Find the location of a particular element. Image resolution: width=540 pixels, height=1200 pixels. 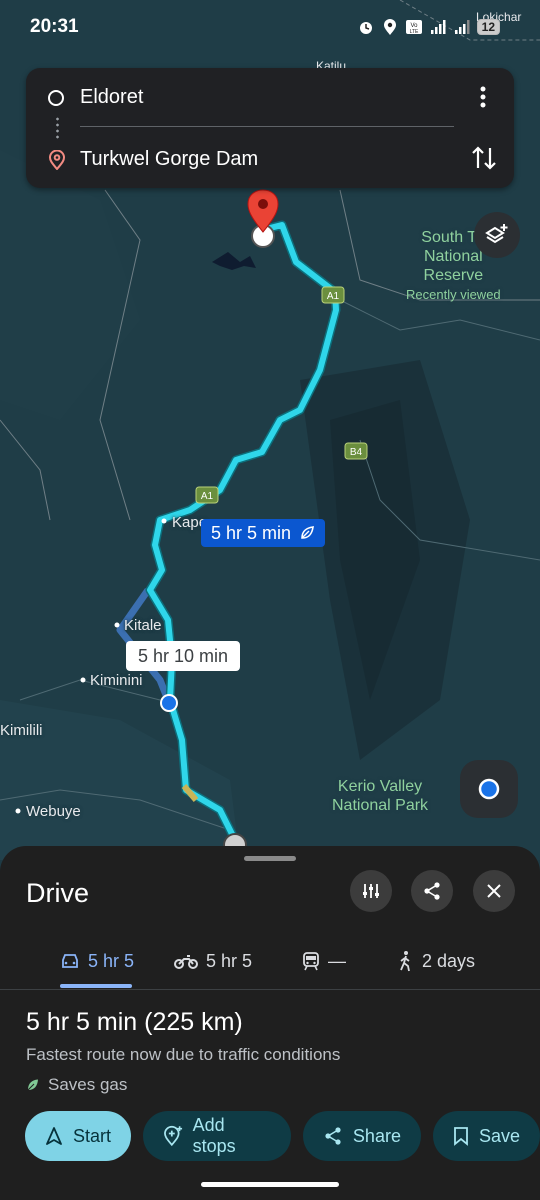

destination-pin-small-icon is located at coordinates (57, 159).